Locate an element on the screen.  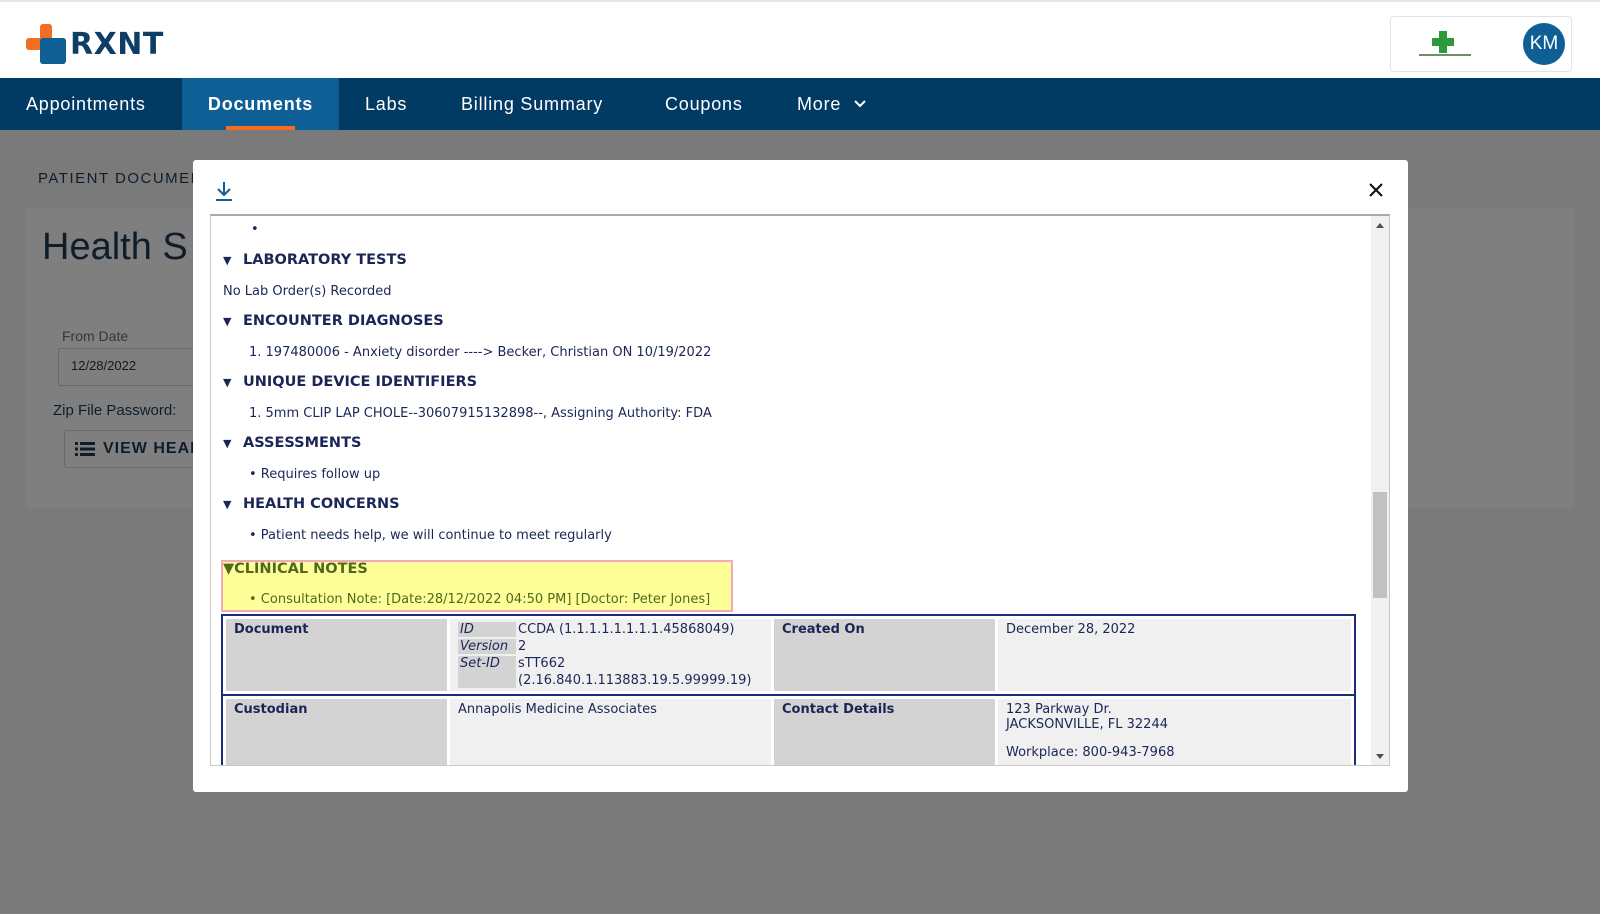
nav-coupons-label: Coupons is located at coordinates (704, 103).